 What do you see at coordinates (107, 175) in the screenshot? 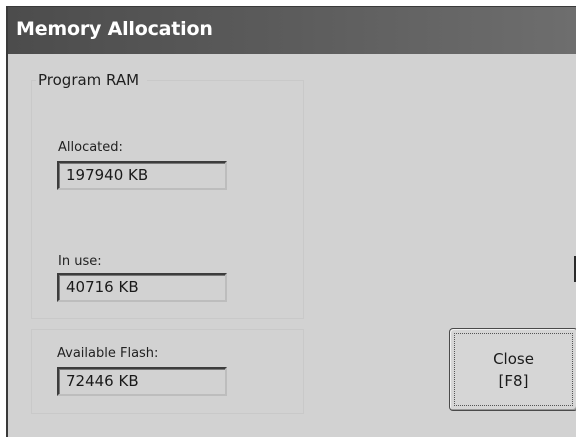
I see `allocated-value: 197940 KB` at bounding box center [107, 175].